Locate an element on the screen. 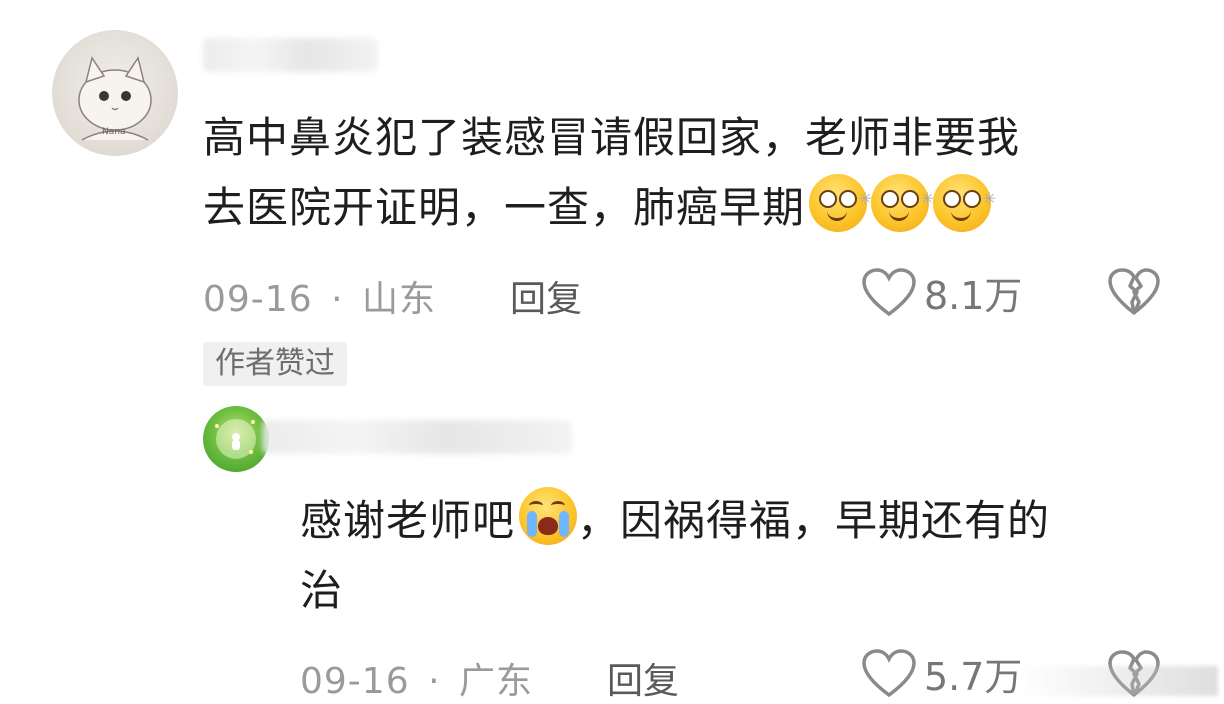  cat-illustration: Nana is located at coordinates (115, 98).